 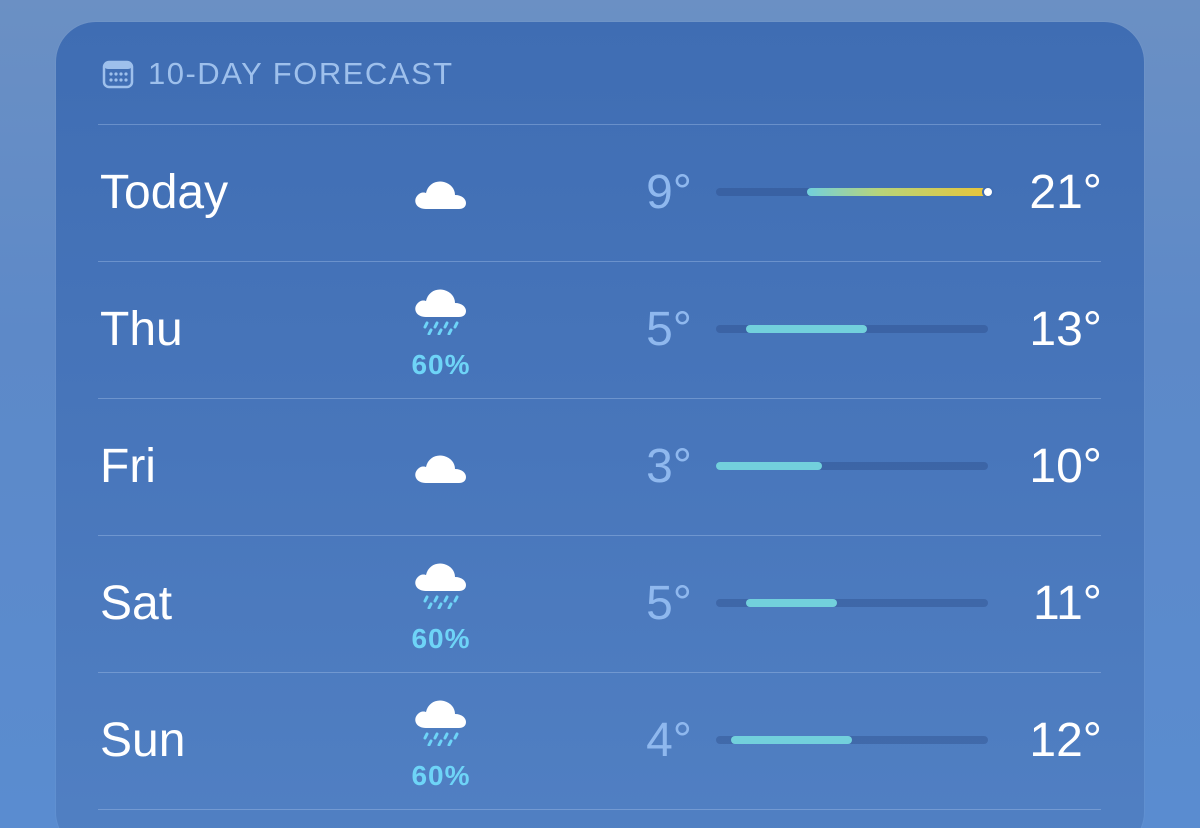 I want to click on calendar-icon, so click(x=118, y=74).